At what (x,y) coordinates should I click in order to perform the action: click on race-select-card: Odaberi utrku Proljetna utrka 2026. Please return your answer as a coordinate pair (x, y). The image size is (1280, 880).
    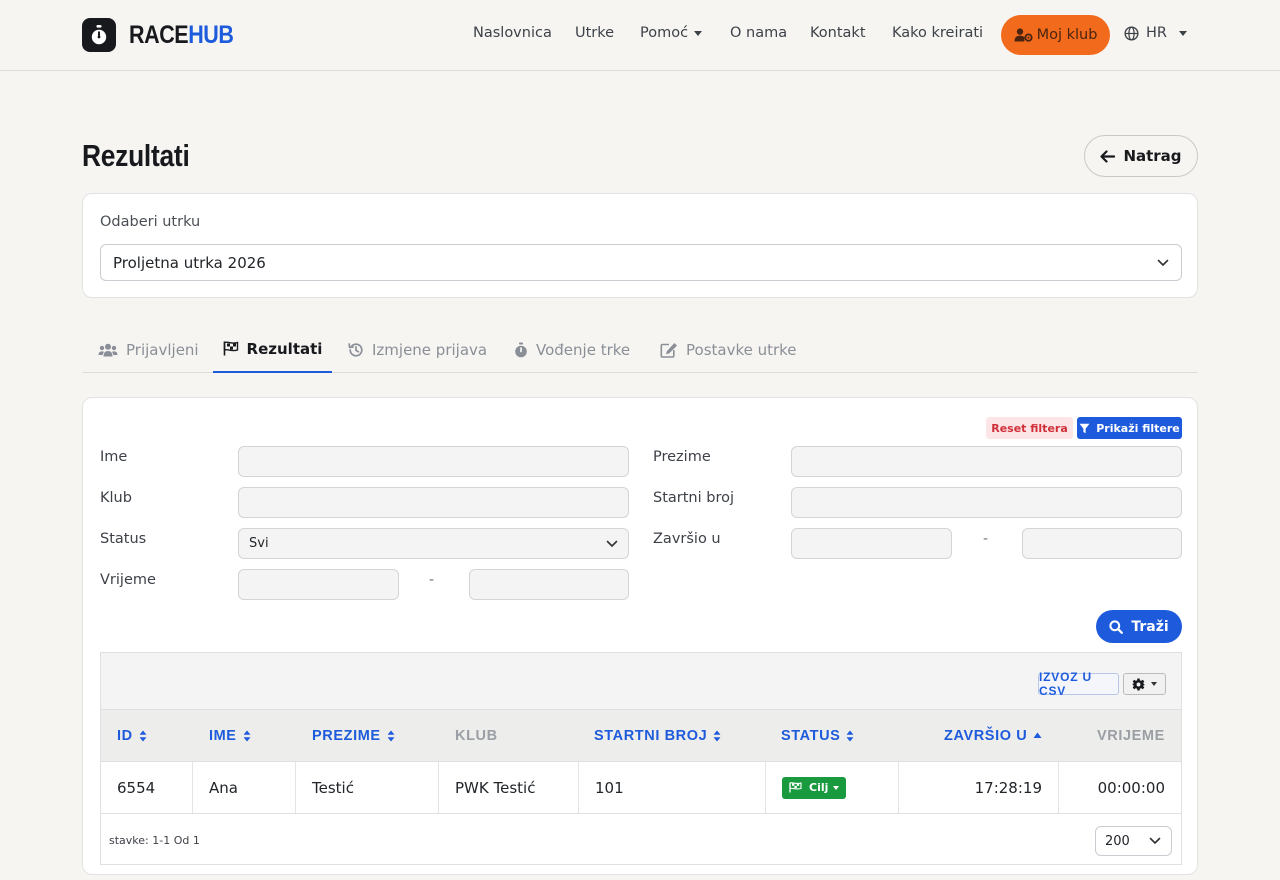
    Looking at the image, I should click on (640, 245).